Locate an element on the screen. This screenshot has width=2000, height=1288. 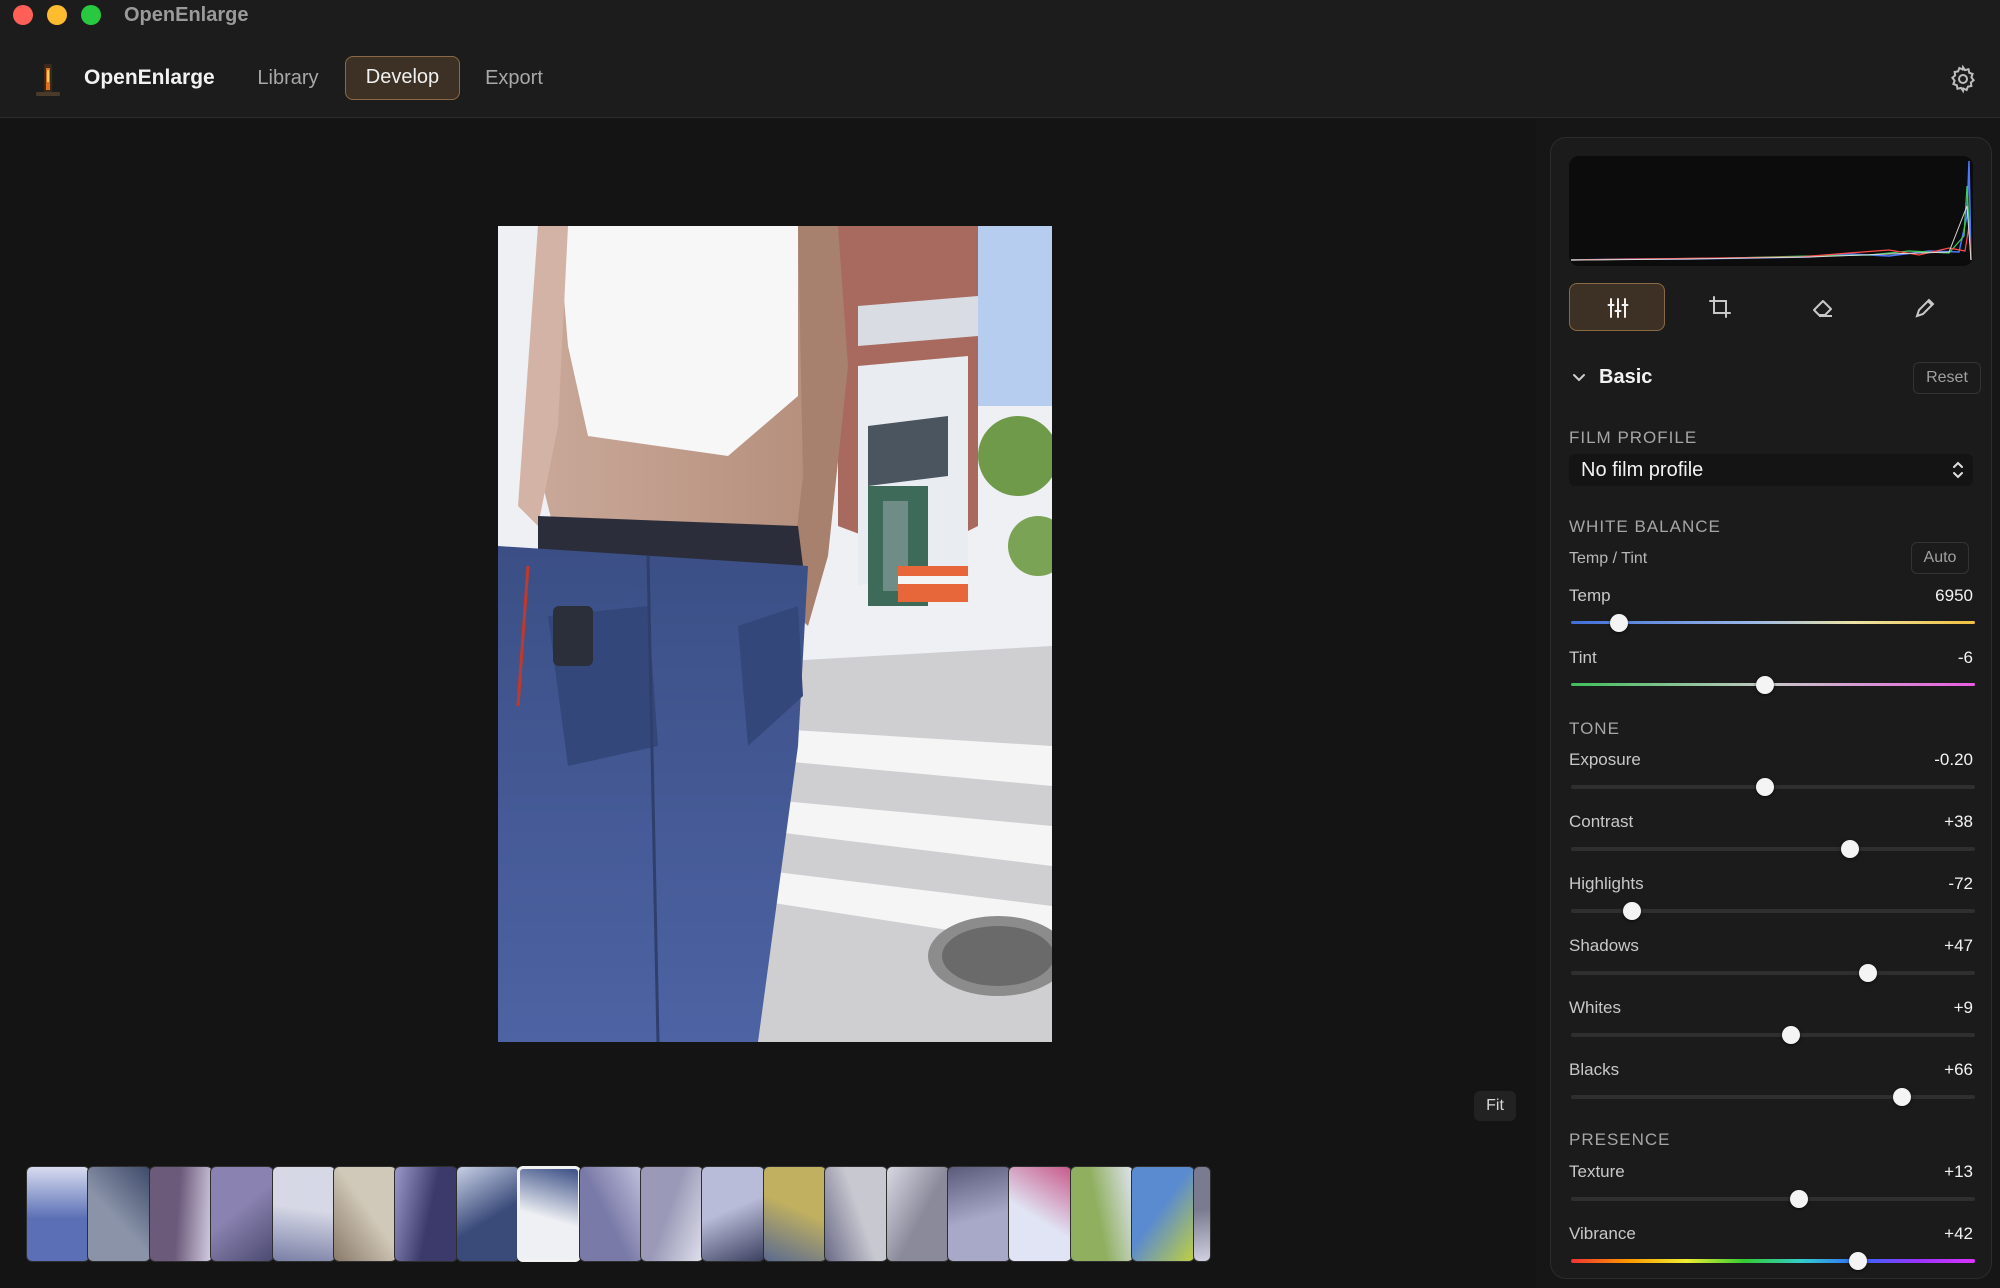
eyedropper-tool-button is located at coordinates (1926, 307).